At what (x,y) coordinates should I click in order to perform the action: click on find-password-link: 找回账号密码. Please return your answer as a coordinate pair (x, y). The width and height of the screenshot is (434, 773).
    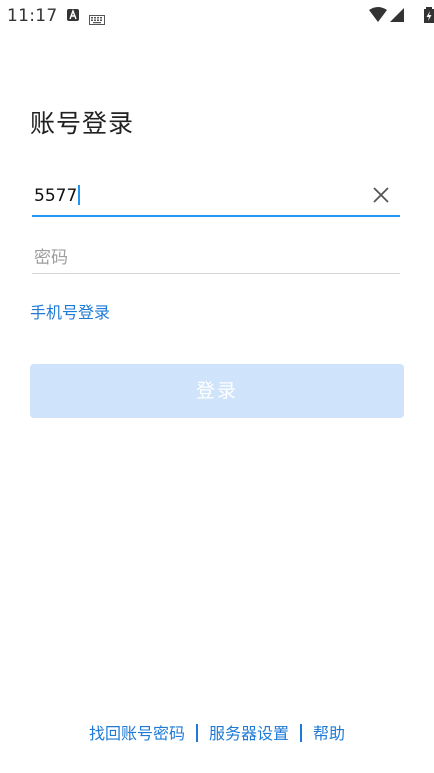
    Looking at the image, I should click on (137, 733).